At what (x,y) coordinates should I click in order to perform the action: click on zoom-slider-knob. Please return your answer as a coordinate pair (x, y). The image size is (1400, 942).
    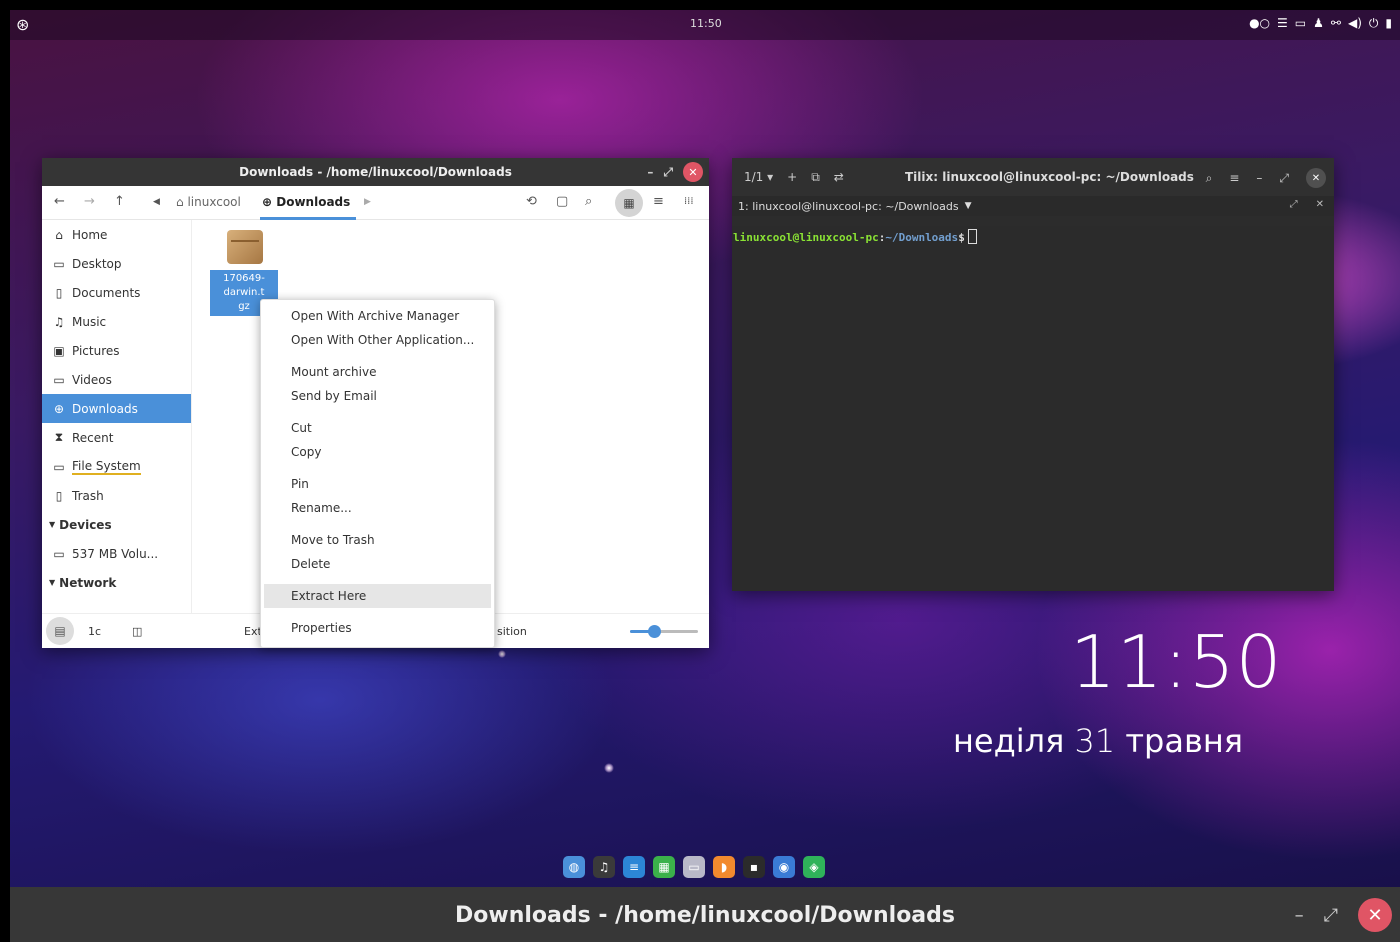
    Looking at the image, I should click on (654, 631).